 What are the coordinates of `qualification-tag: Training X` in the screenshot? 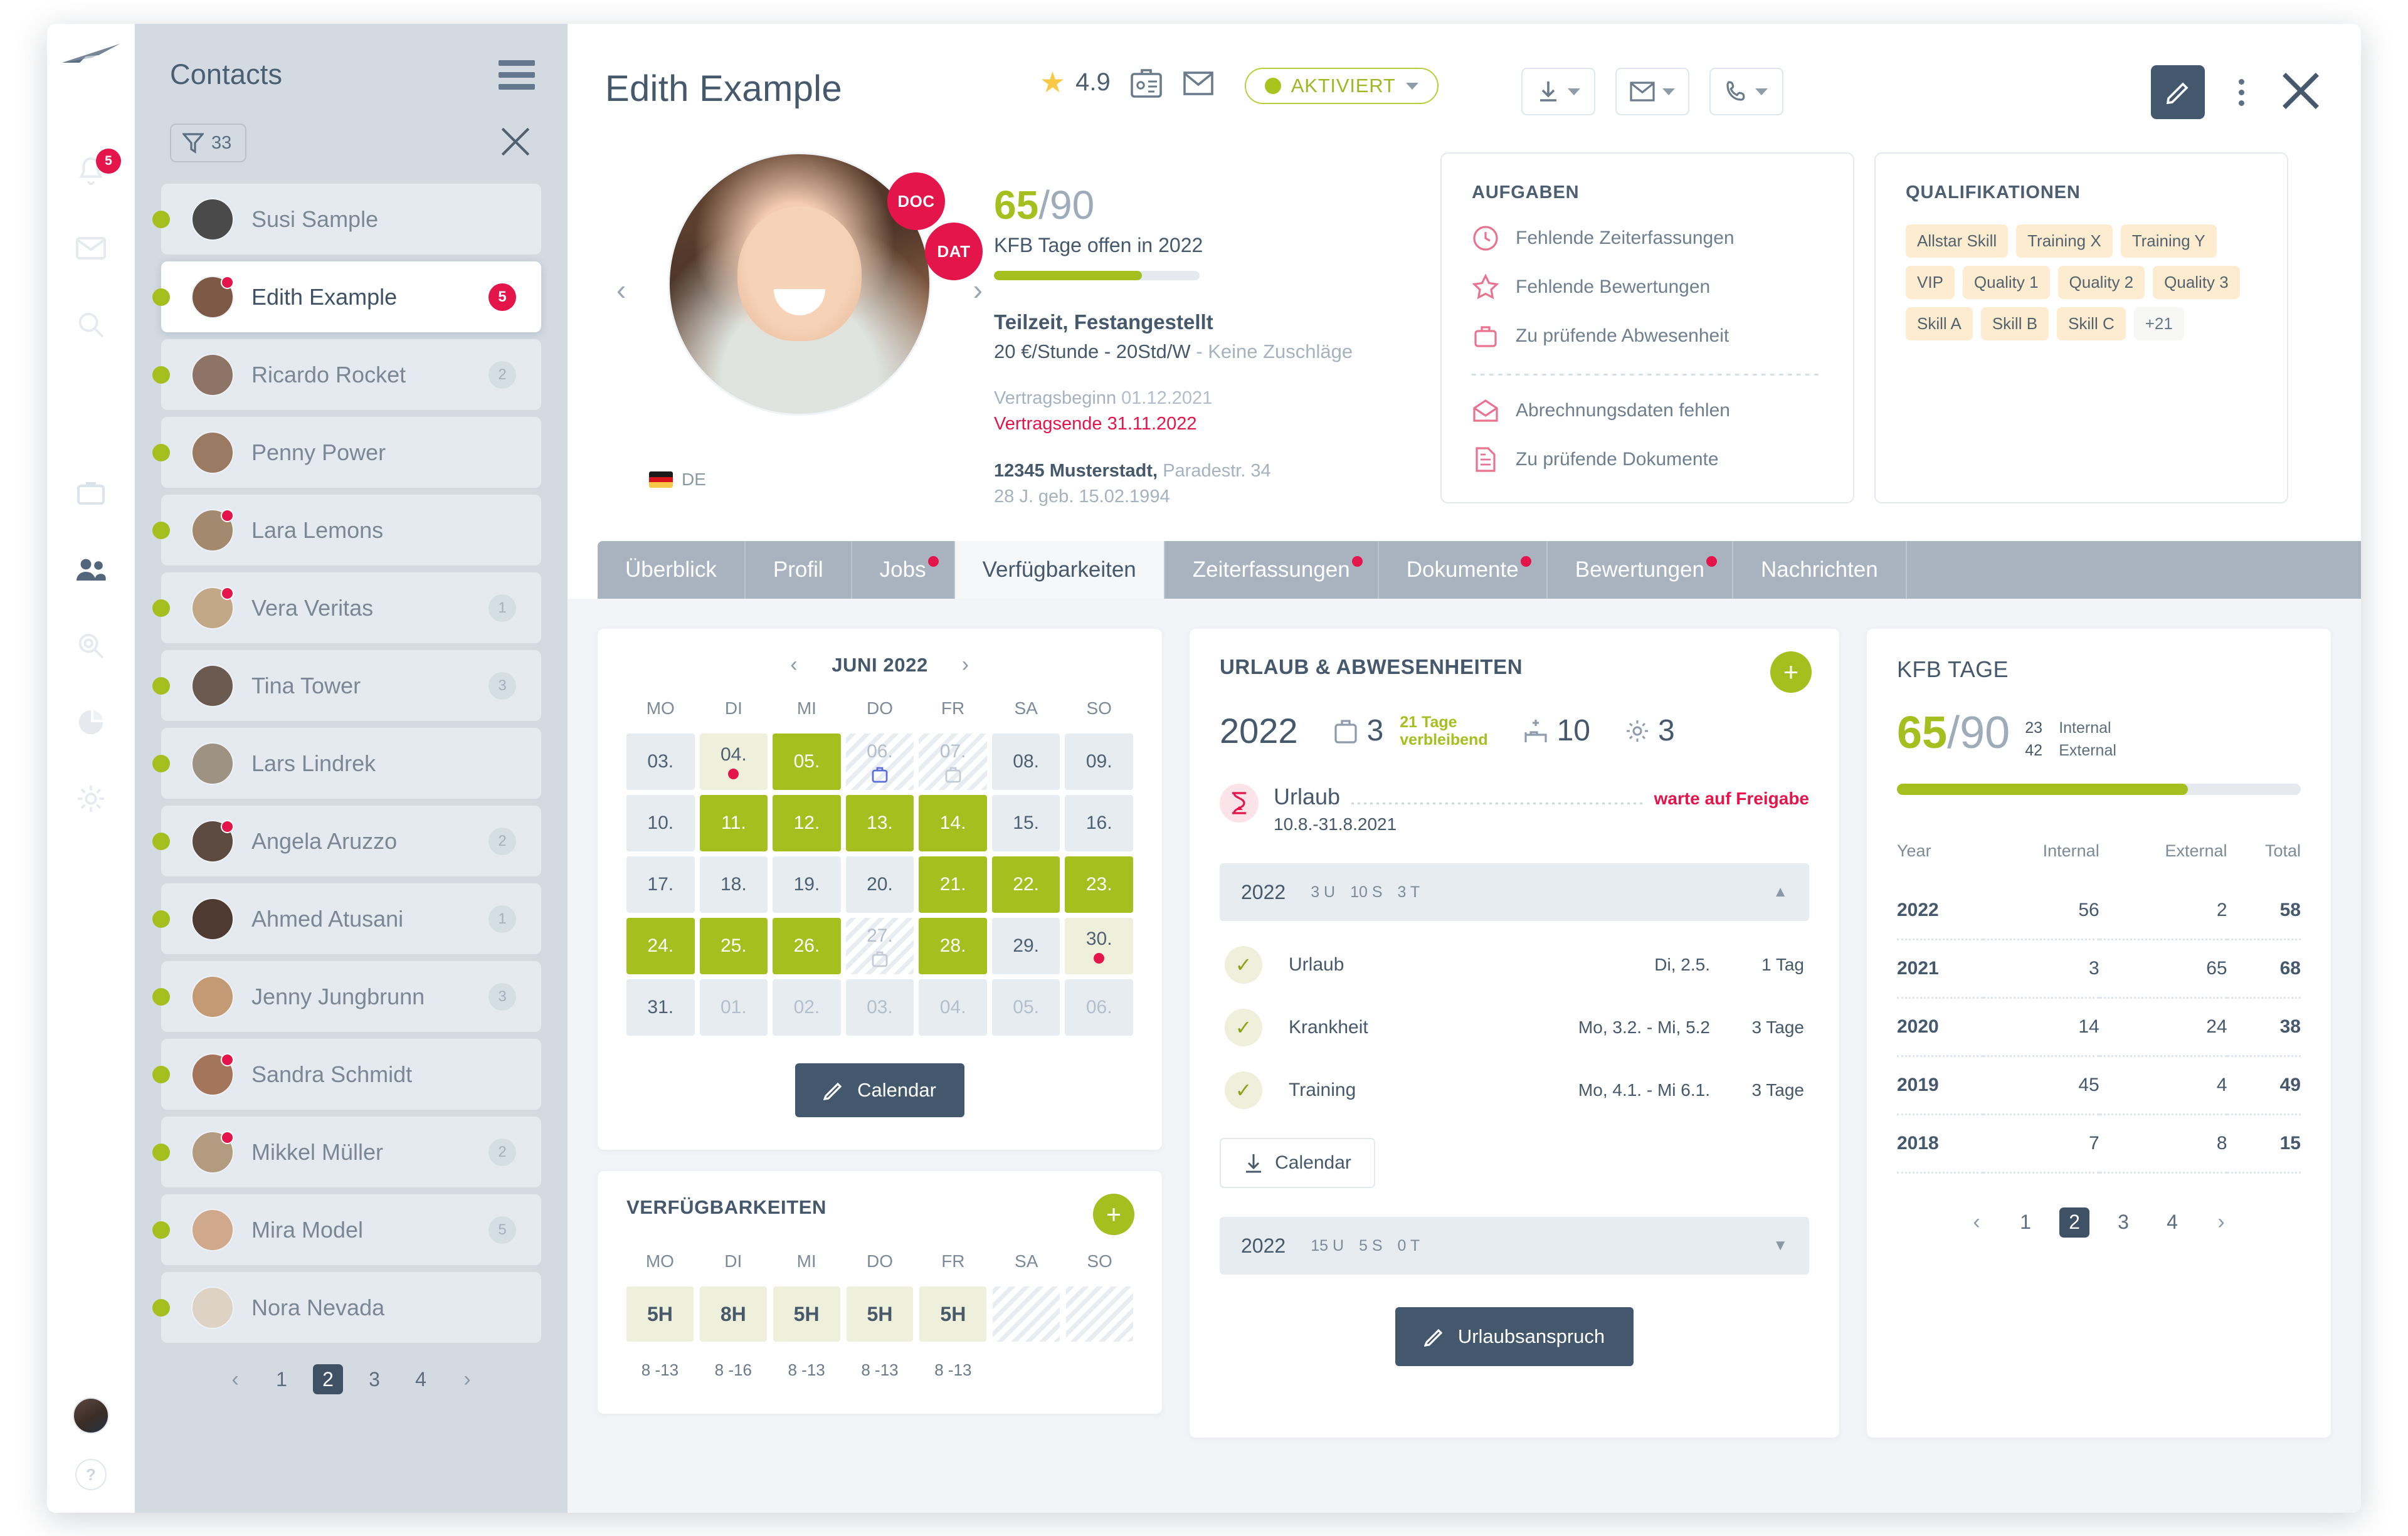 It's located at (2064, 241).